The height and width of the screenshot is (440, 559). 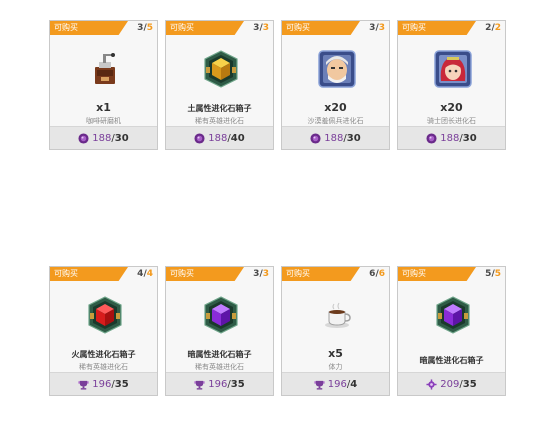 I want to click on old-warrior-portrait-icon, so click(x=337, y=69).